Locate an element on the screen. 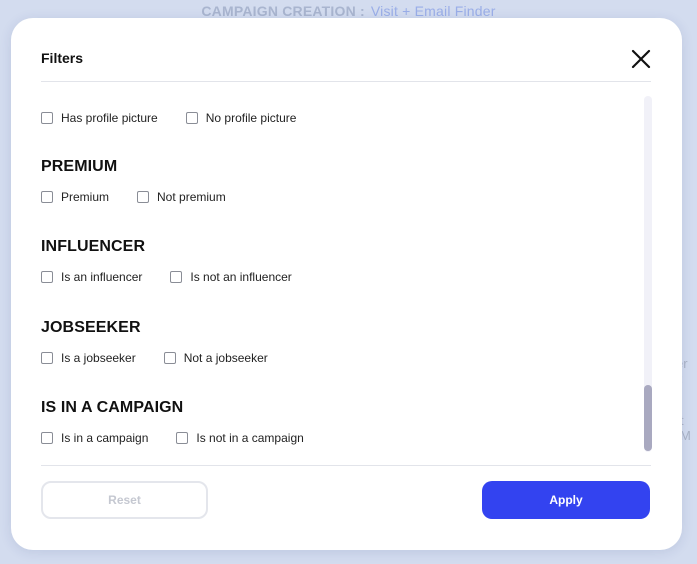 This screenshot has height=564, width=697. option-not-jobseeker: Not a jobseeker is located at coordinates (215, 358).